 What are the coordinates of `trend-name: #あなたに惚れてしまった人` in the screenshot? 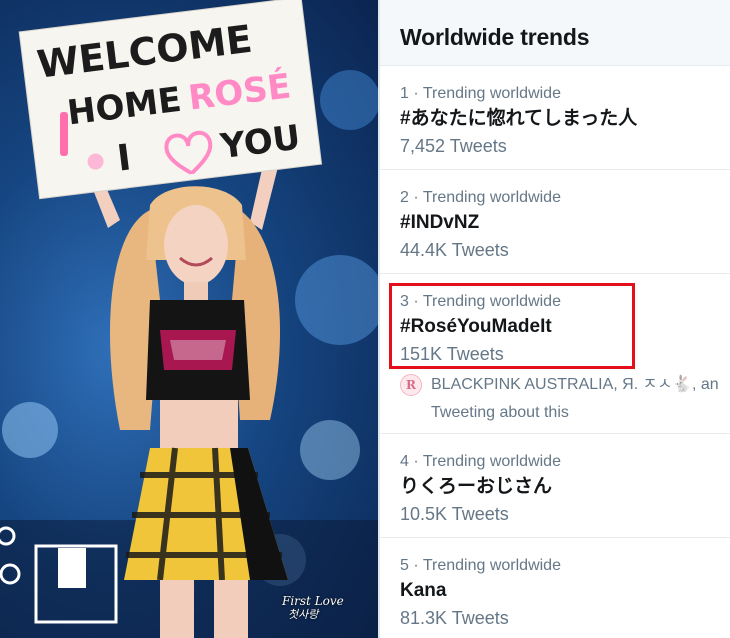 It's located at (565, 119).